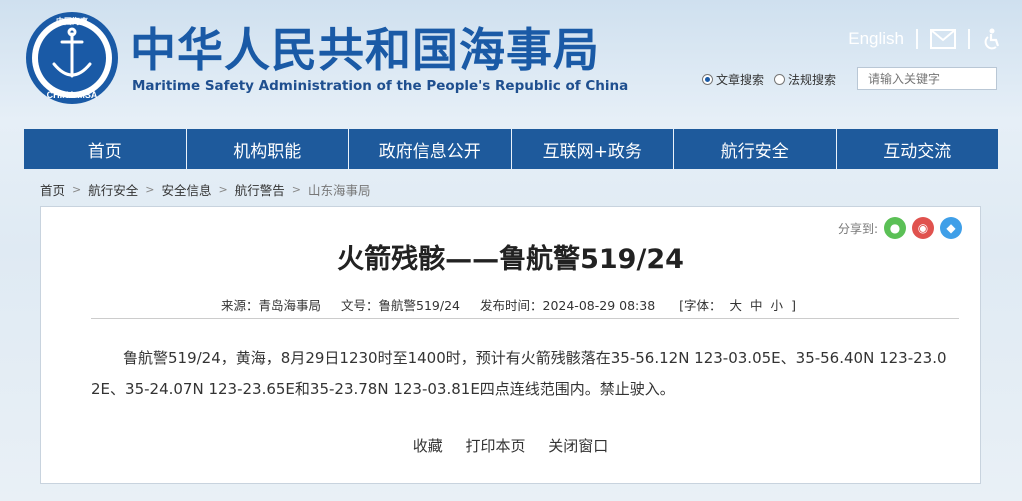 This screenshot has width=1022, height=501. Describe the element at coordinates (260, 189) in the screenshot. I see `breadcrumb-nav-warnings: 航行警告` at that location.